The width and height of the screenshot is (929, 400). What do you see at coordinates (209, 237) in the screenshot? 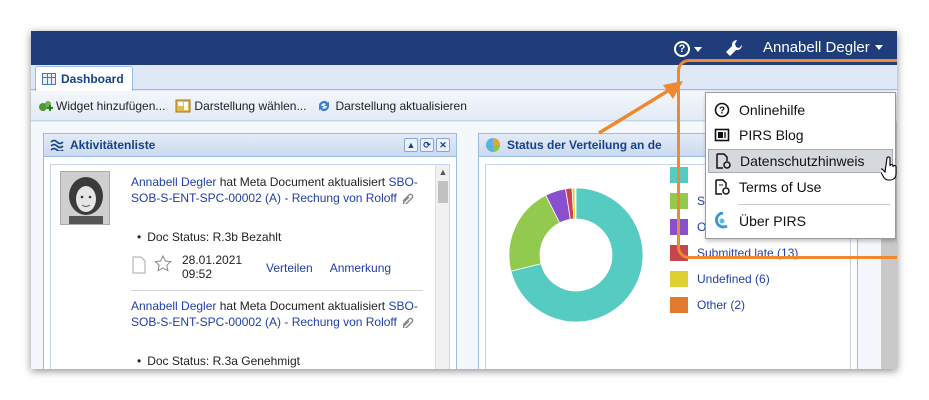
I see `activity-doc-status: Doc Status: R.3b Bezahlt` at bounding box center [209, 237].